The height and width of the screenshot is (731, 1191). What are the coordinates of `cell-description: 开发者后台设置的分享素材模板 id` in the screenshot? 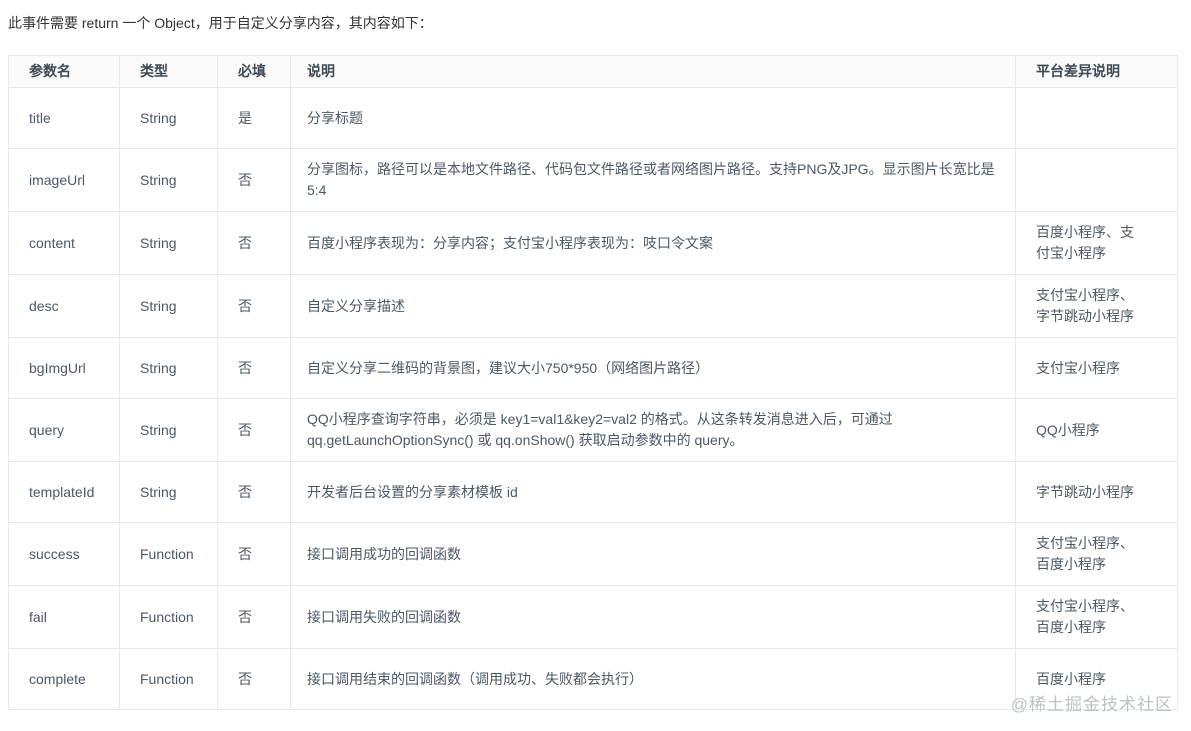 It's located at (653, 492).